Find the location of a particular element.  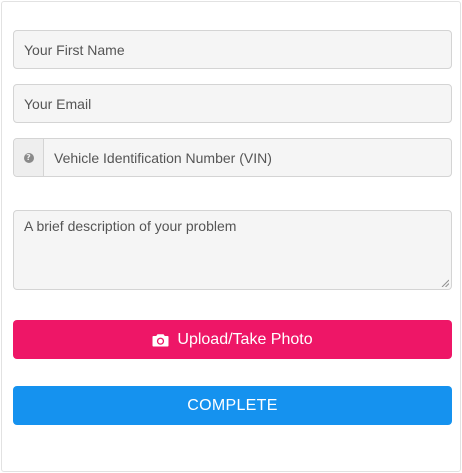

upload-photo-button: Upload/Take Photo is located at coordinates (232, 339).